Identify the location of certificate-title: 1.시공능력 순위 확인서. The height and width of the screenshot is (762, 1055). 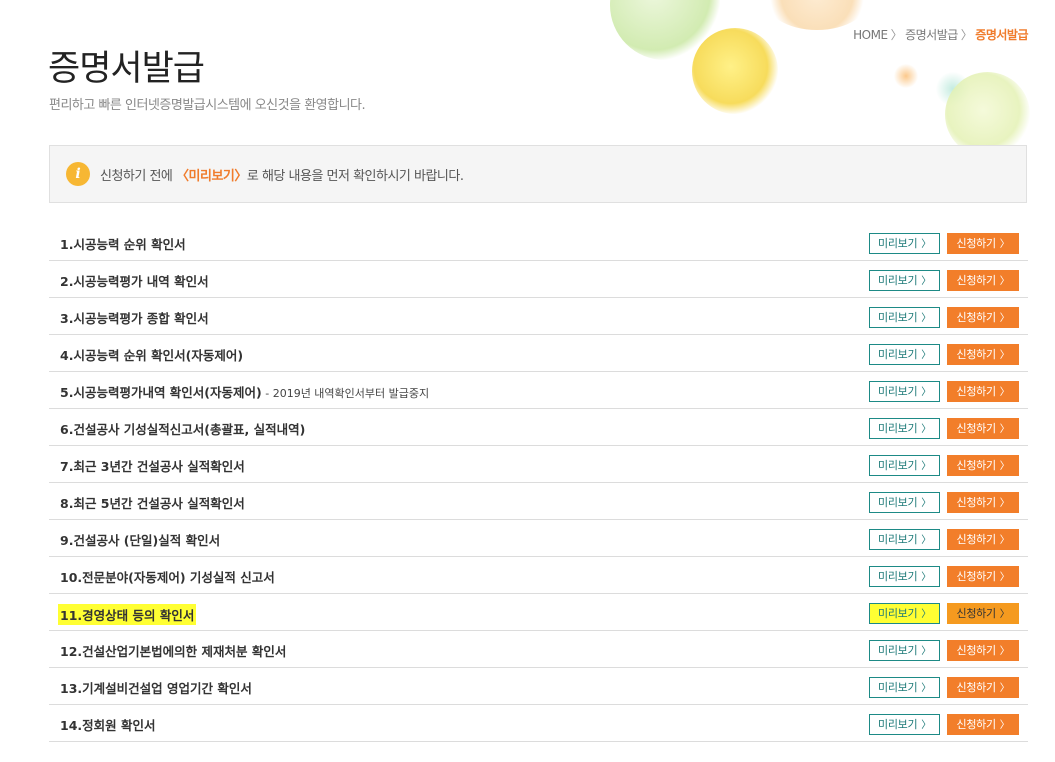
(123, 243).